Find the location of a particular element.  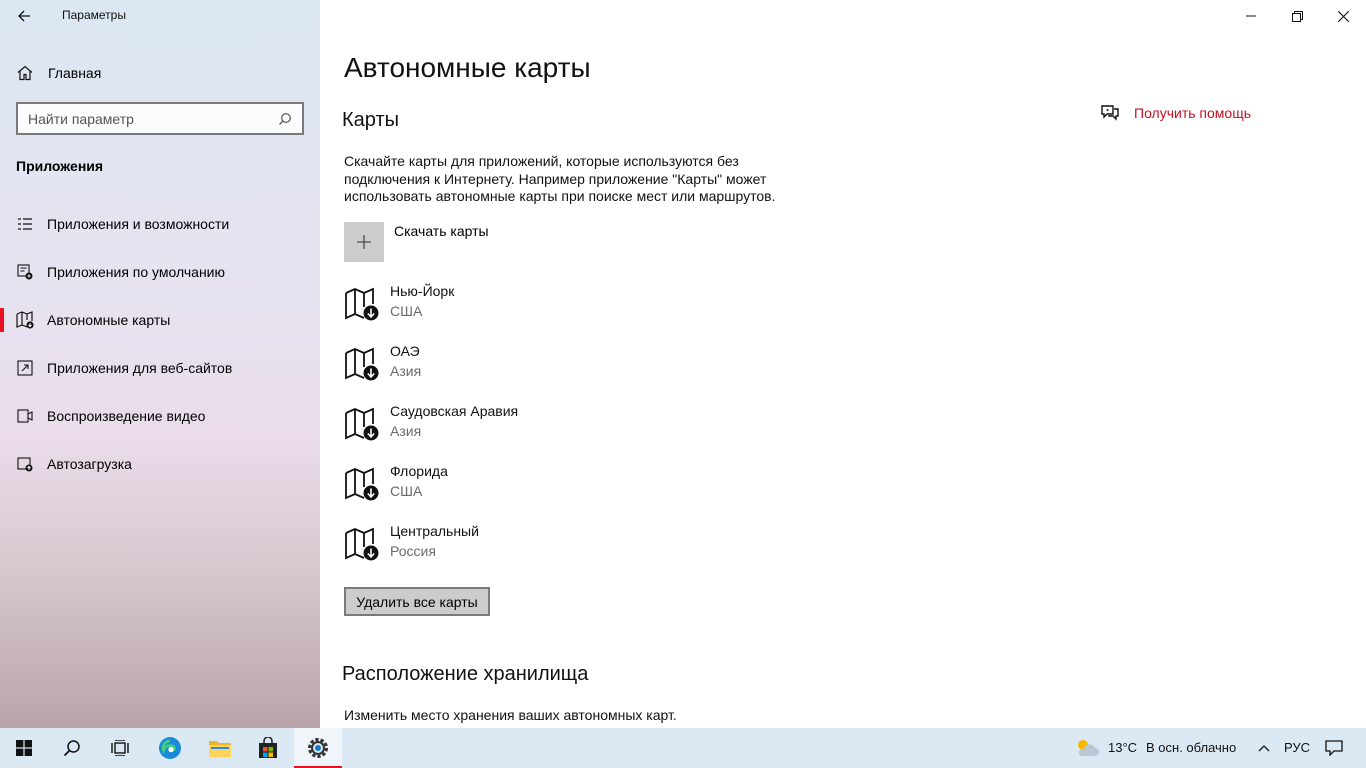

video-playback-icon is located at coordinates (25, 416).